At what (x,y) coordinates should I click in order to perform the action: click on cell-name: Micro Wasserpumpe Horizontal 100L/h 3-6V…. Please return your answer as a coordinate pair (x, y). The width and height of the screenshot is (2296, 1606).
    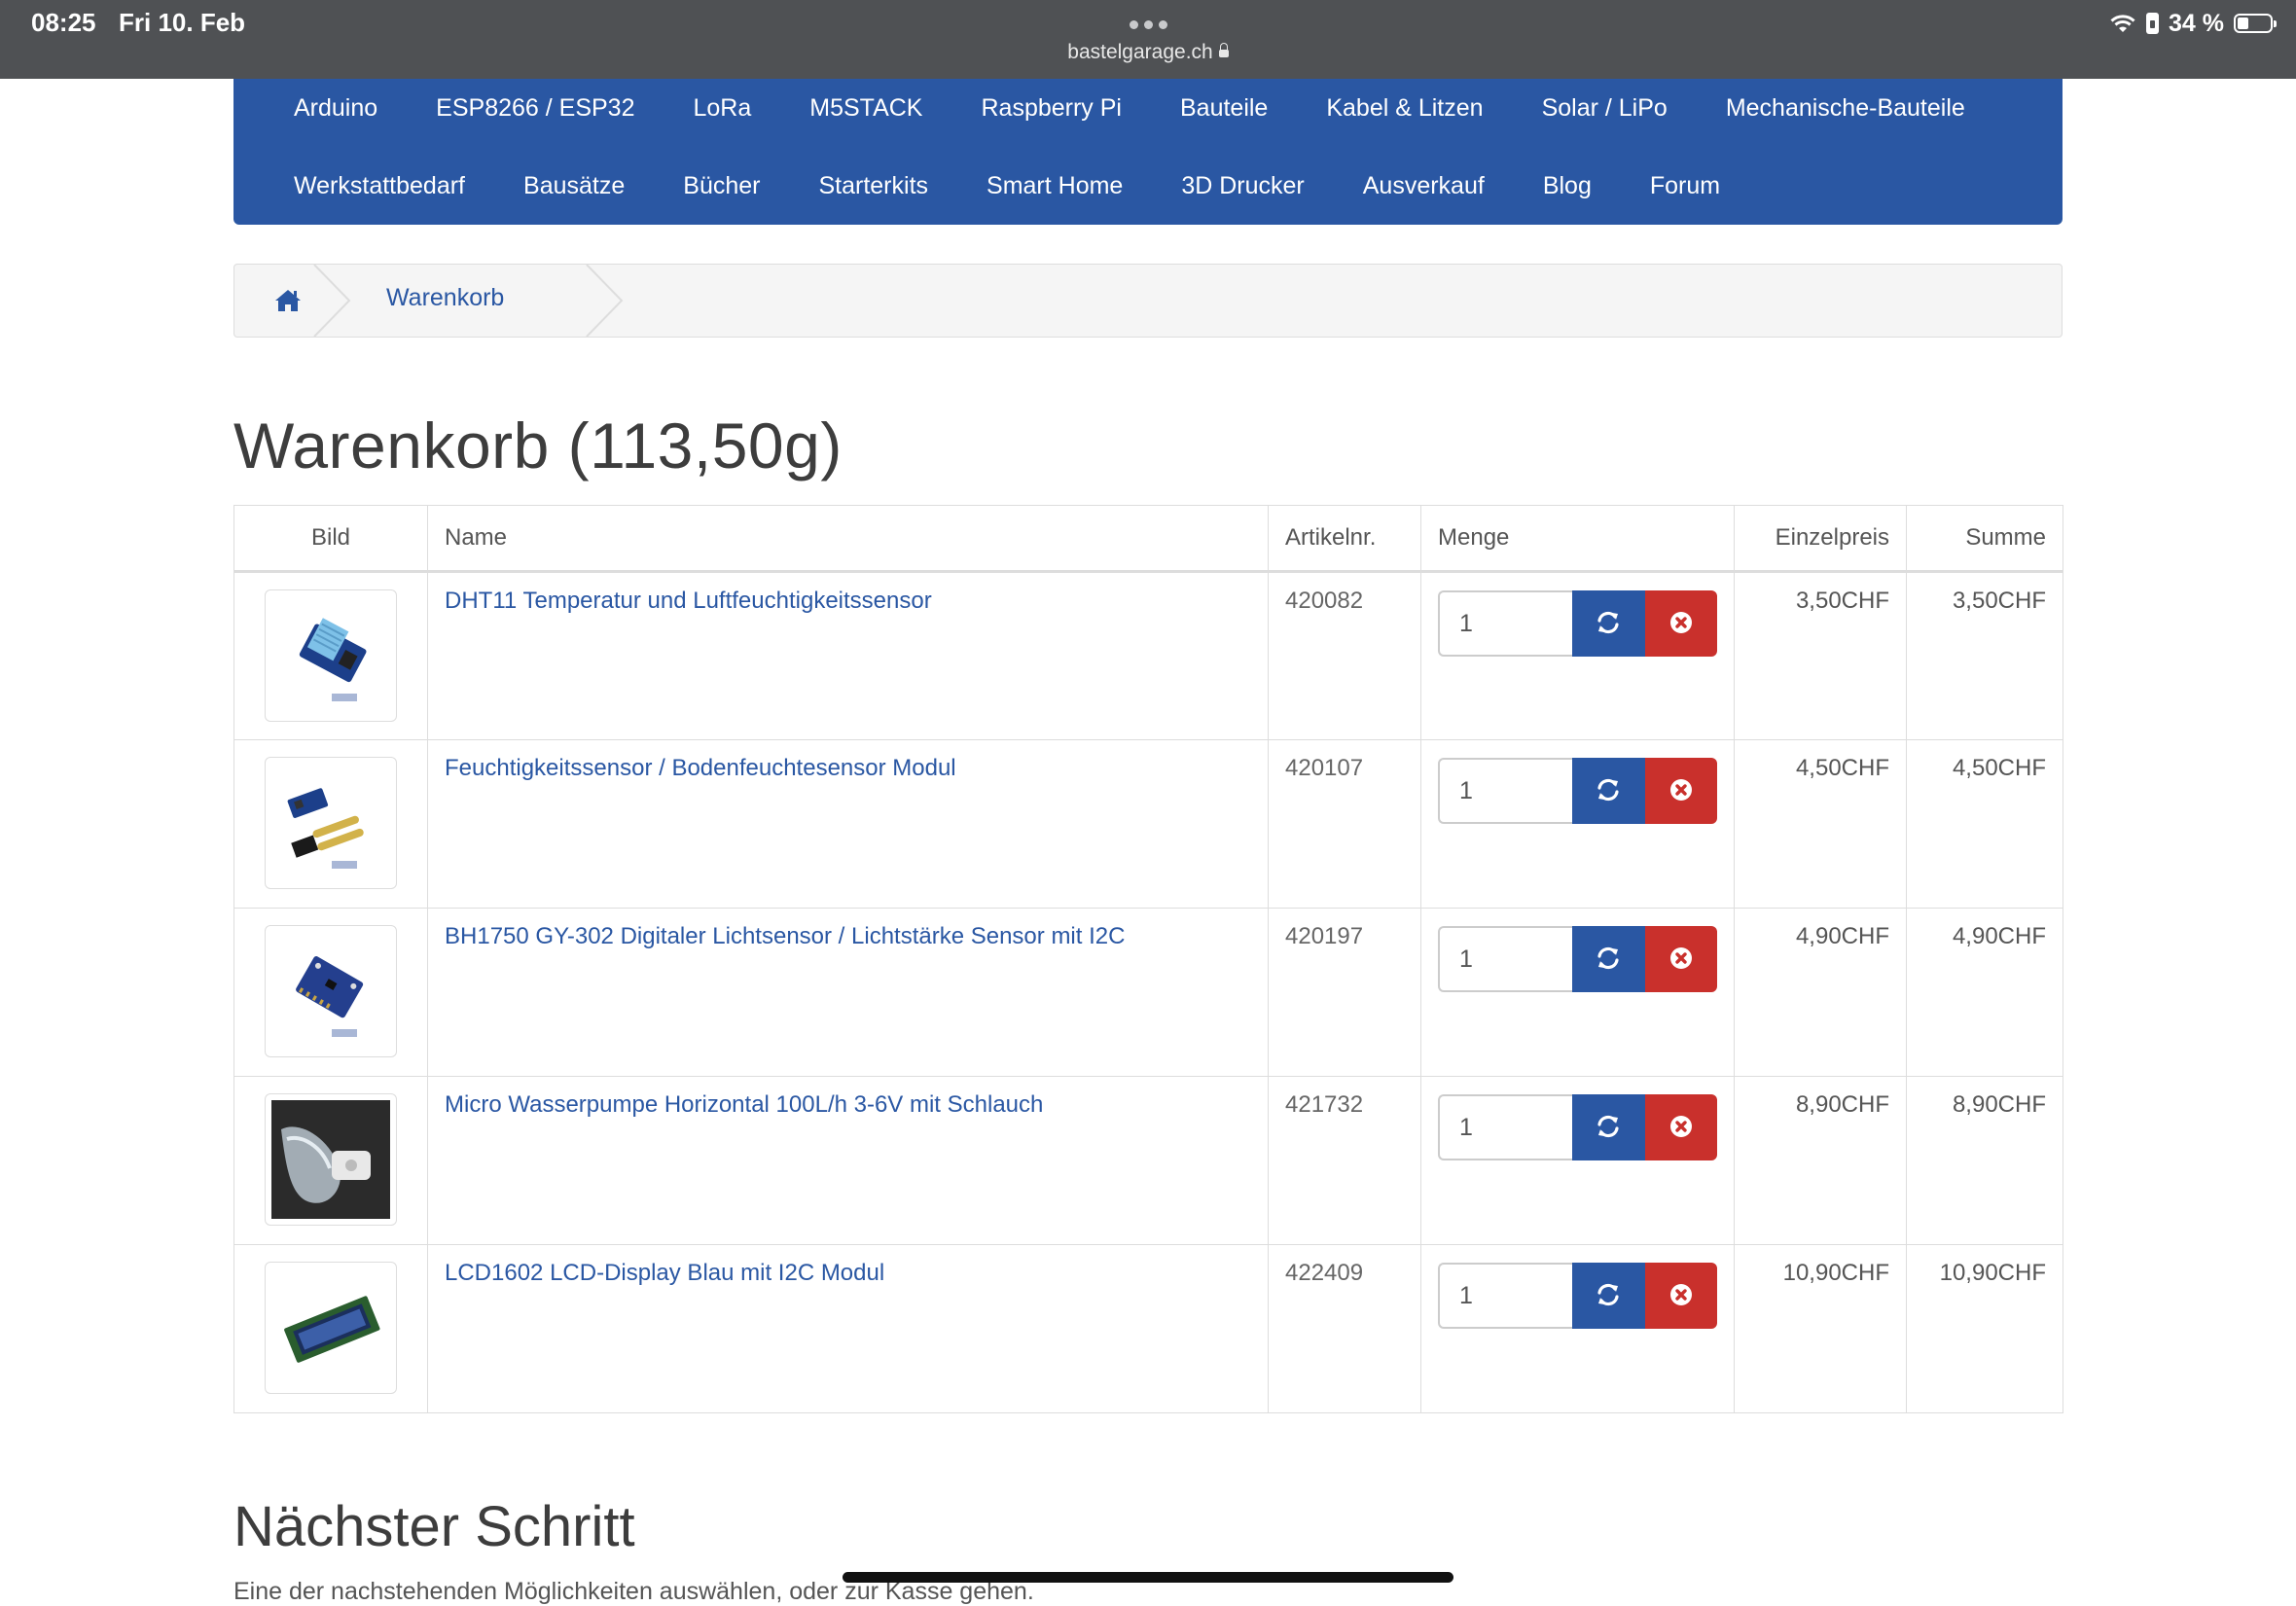
    Looking at the image, I should click on (848, 1160).